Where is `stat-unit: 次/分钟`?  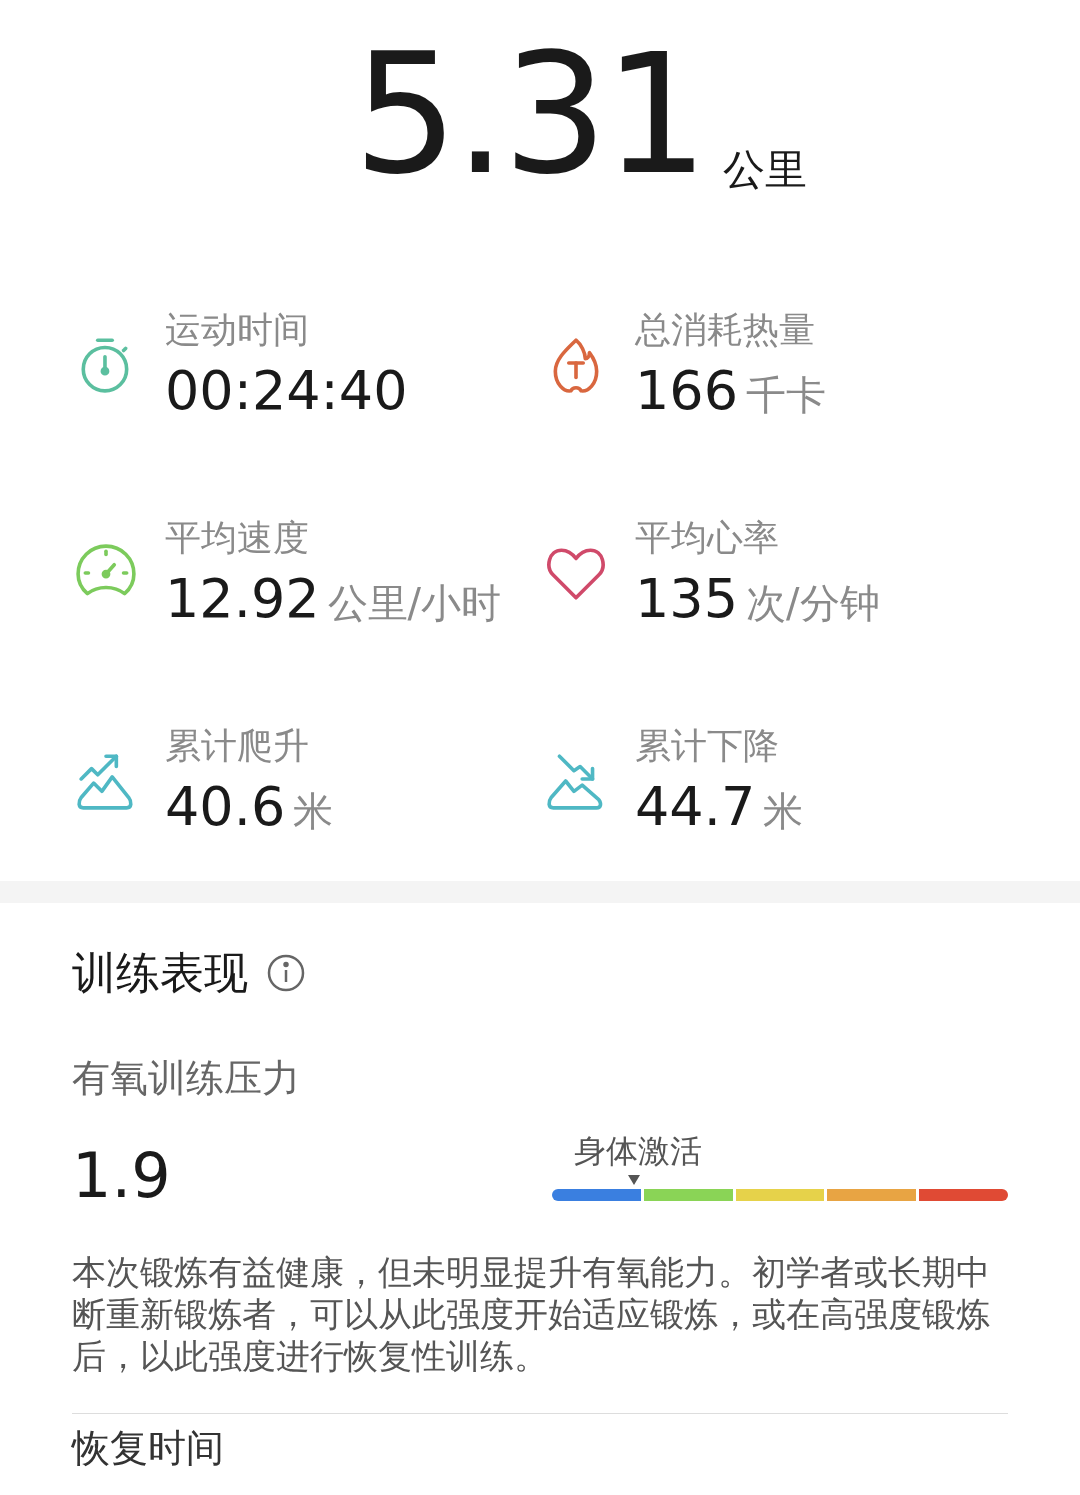
stat-unit: 次/分钟 is located at coordinates (813, 603).